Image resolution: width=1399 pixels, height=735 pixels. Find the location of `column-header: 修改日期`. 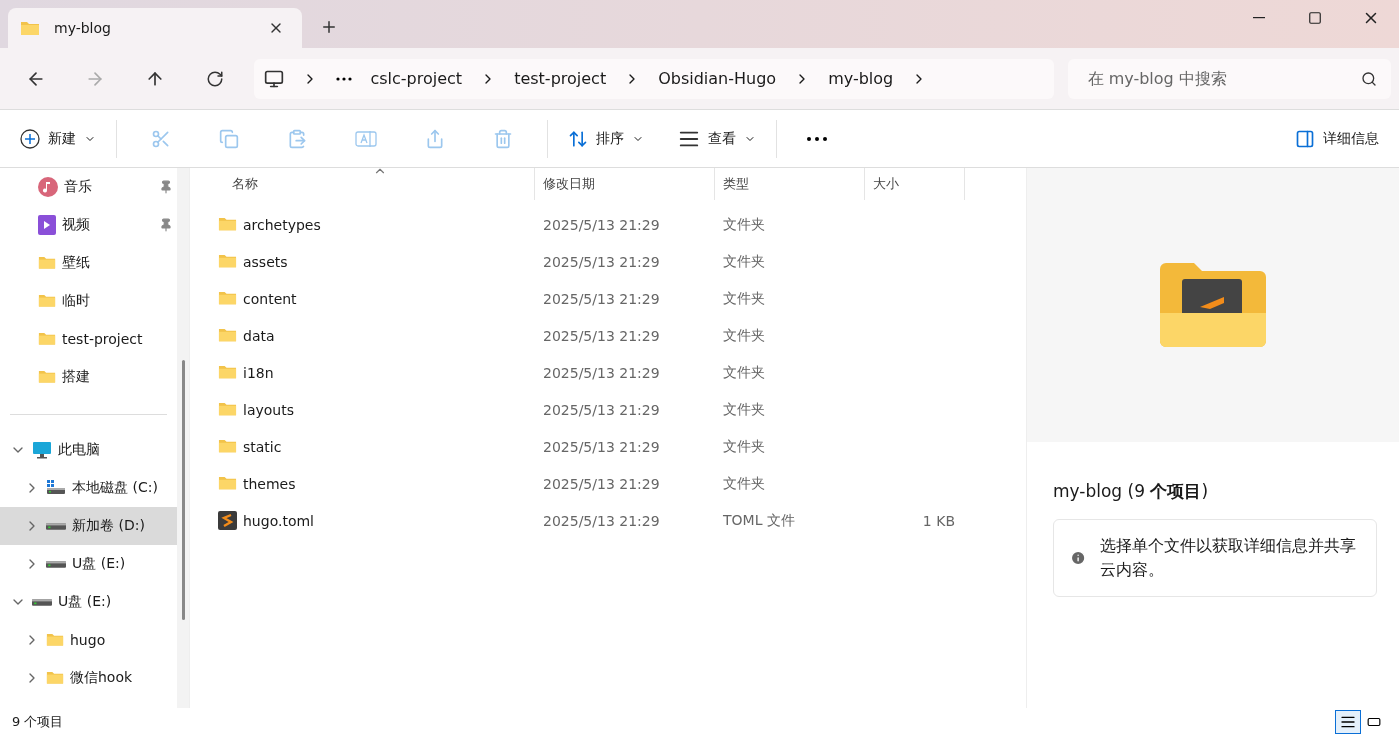

column-header: 修改日期 is located at coordinates (625, 184).